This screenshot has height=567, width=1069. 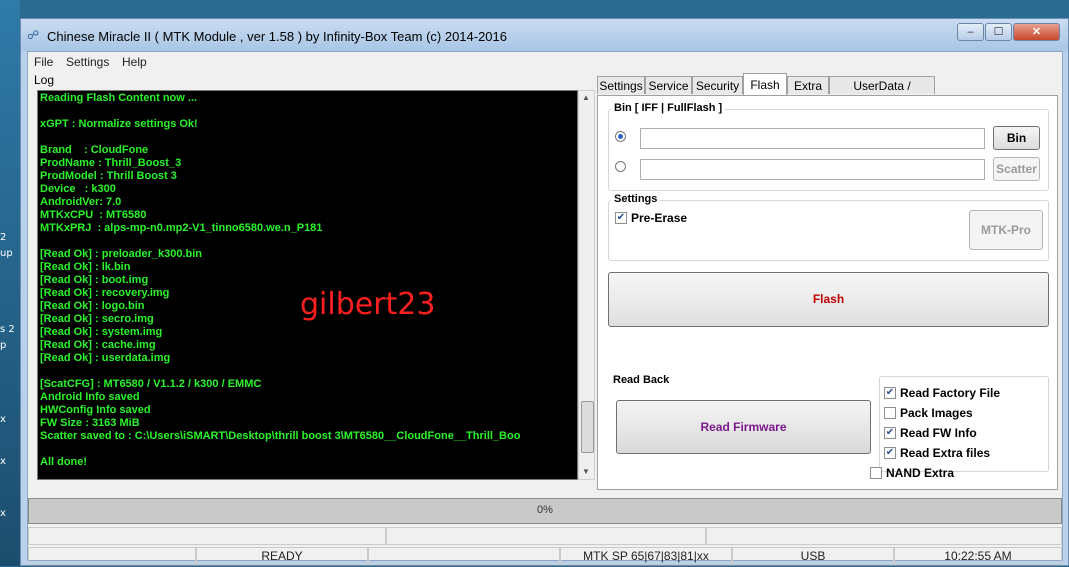 I want to click on read-fw-info-checkbox: ✔, so click(x=890, y=433).